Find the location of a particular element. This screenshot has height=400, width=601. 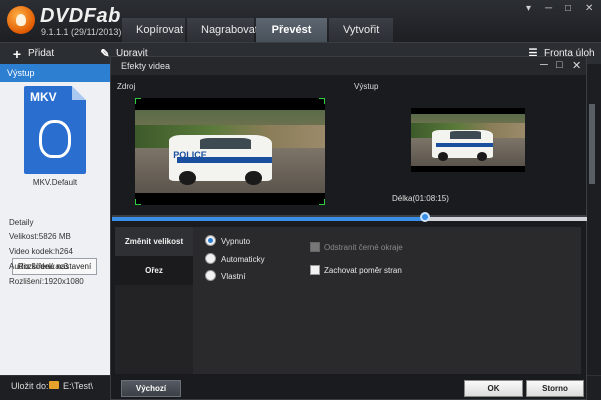

police-car-image: POLICE is located at coordinates (220, 160).